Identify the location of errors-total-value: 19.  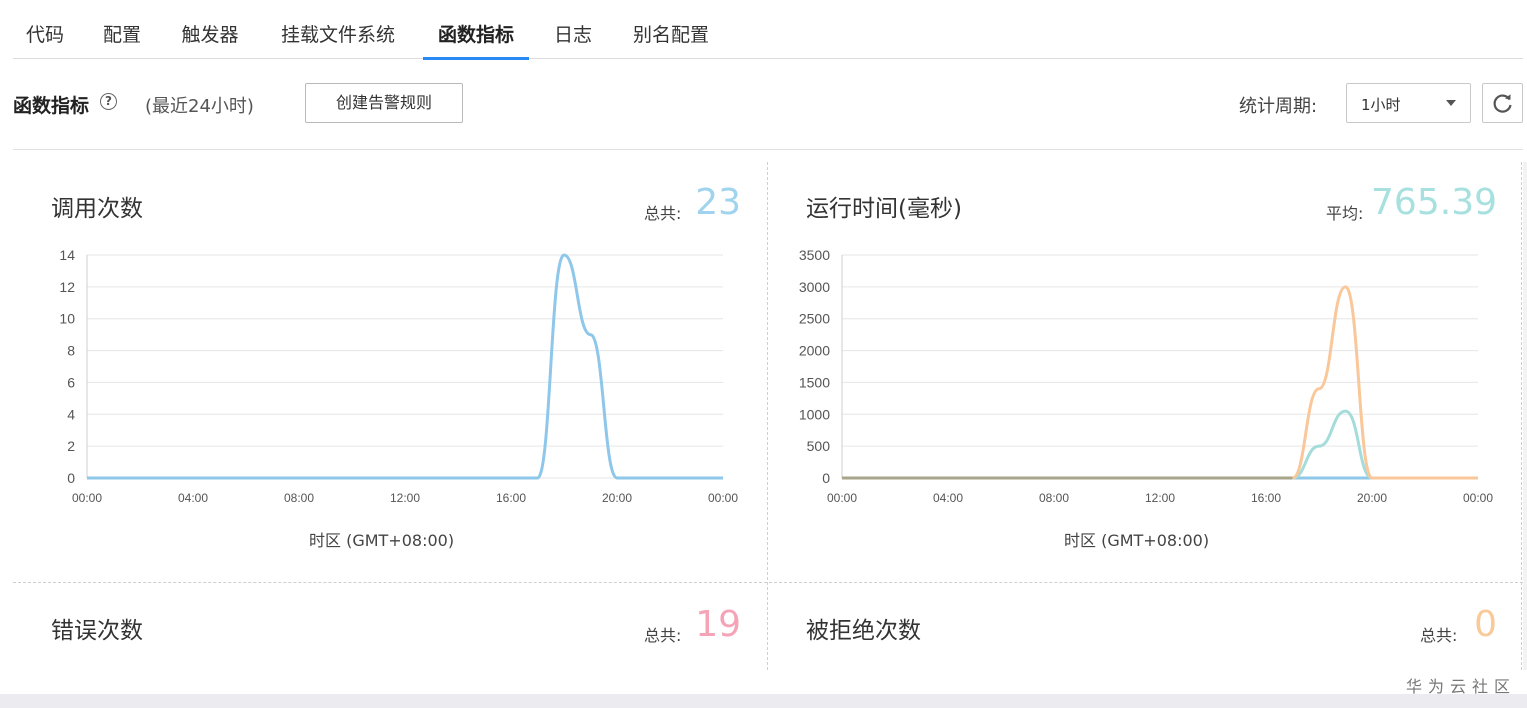
(718, 624).